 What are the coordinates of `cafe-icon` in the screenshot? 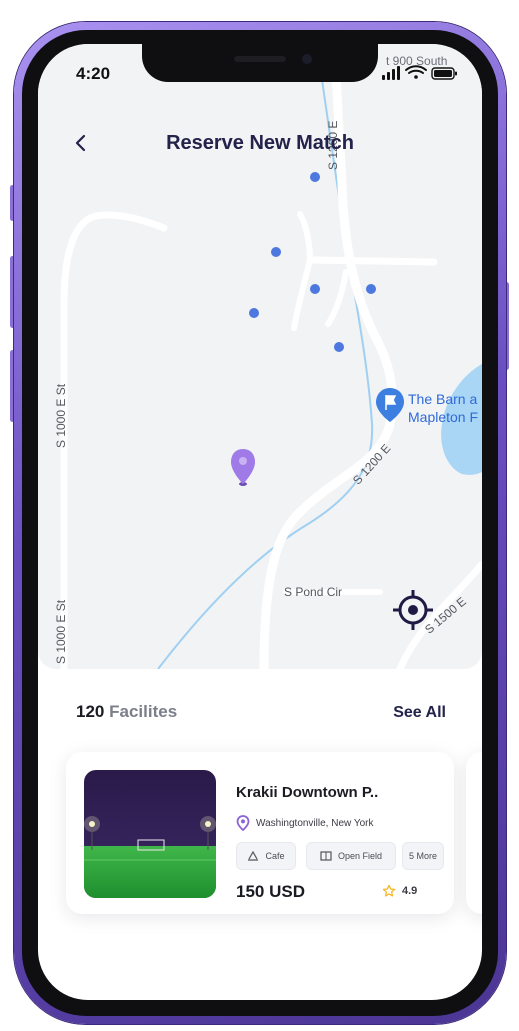 It's located at (253, 856).